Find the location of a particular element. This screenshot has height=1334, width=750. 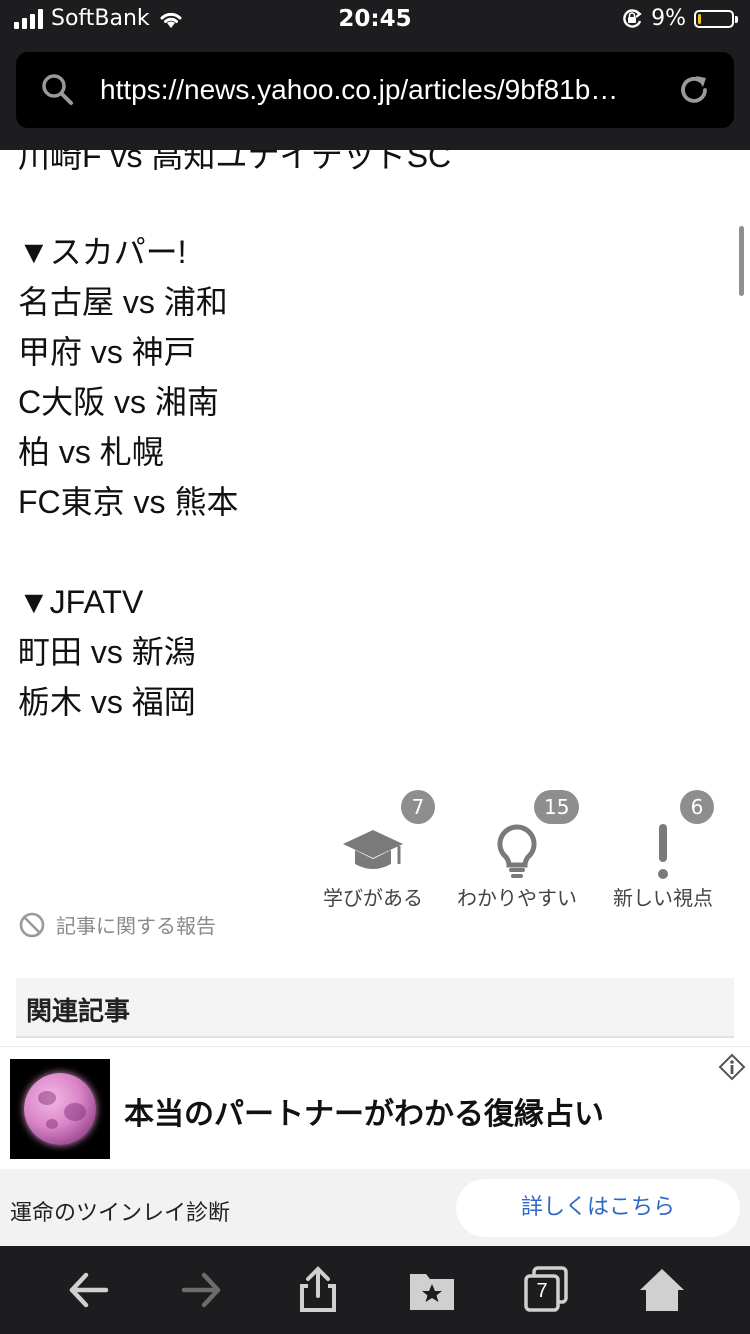

moon is located at coordinates (60, 1109).